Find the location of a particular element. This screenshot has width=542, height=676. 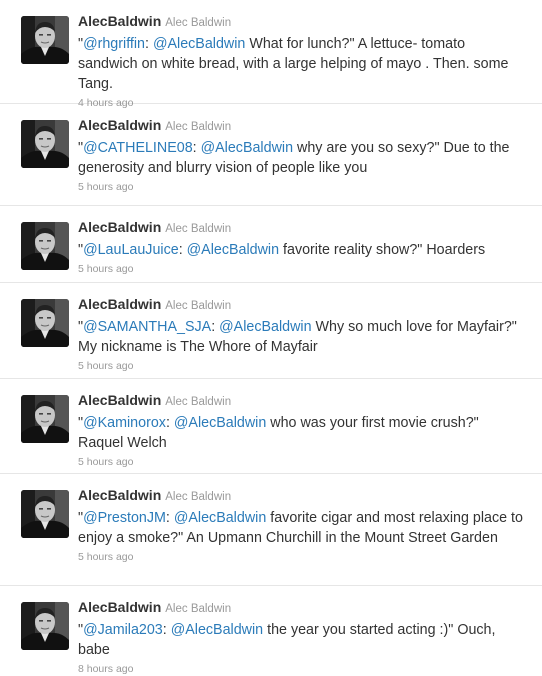

mention-link: @PrestonJM is located at coordinates (124, 518).